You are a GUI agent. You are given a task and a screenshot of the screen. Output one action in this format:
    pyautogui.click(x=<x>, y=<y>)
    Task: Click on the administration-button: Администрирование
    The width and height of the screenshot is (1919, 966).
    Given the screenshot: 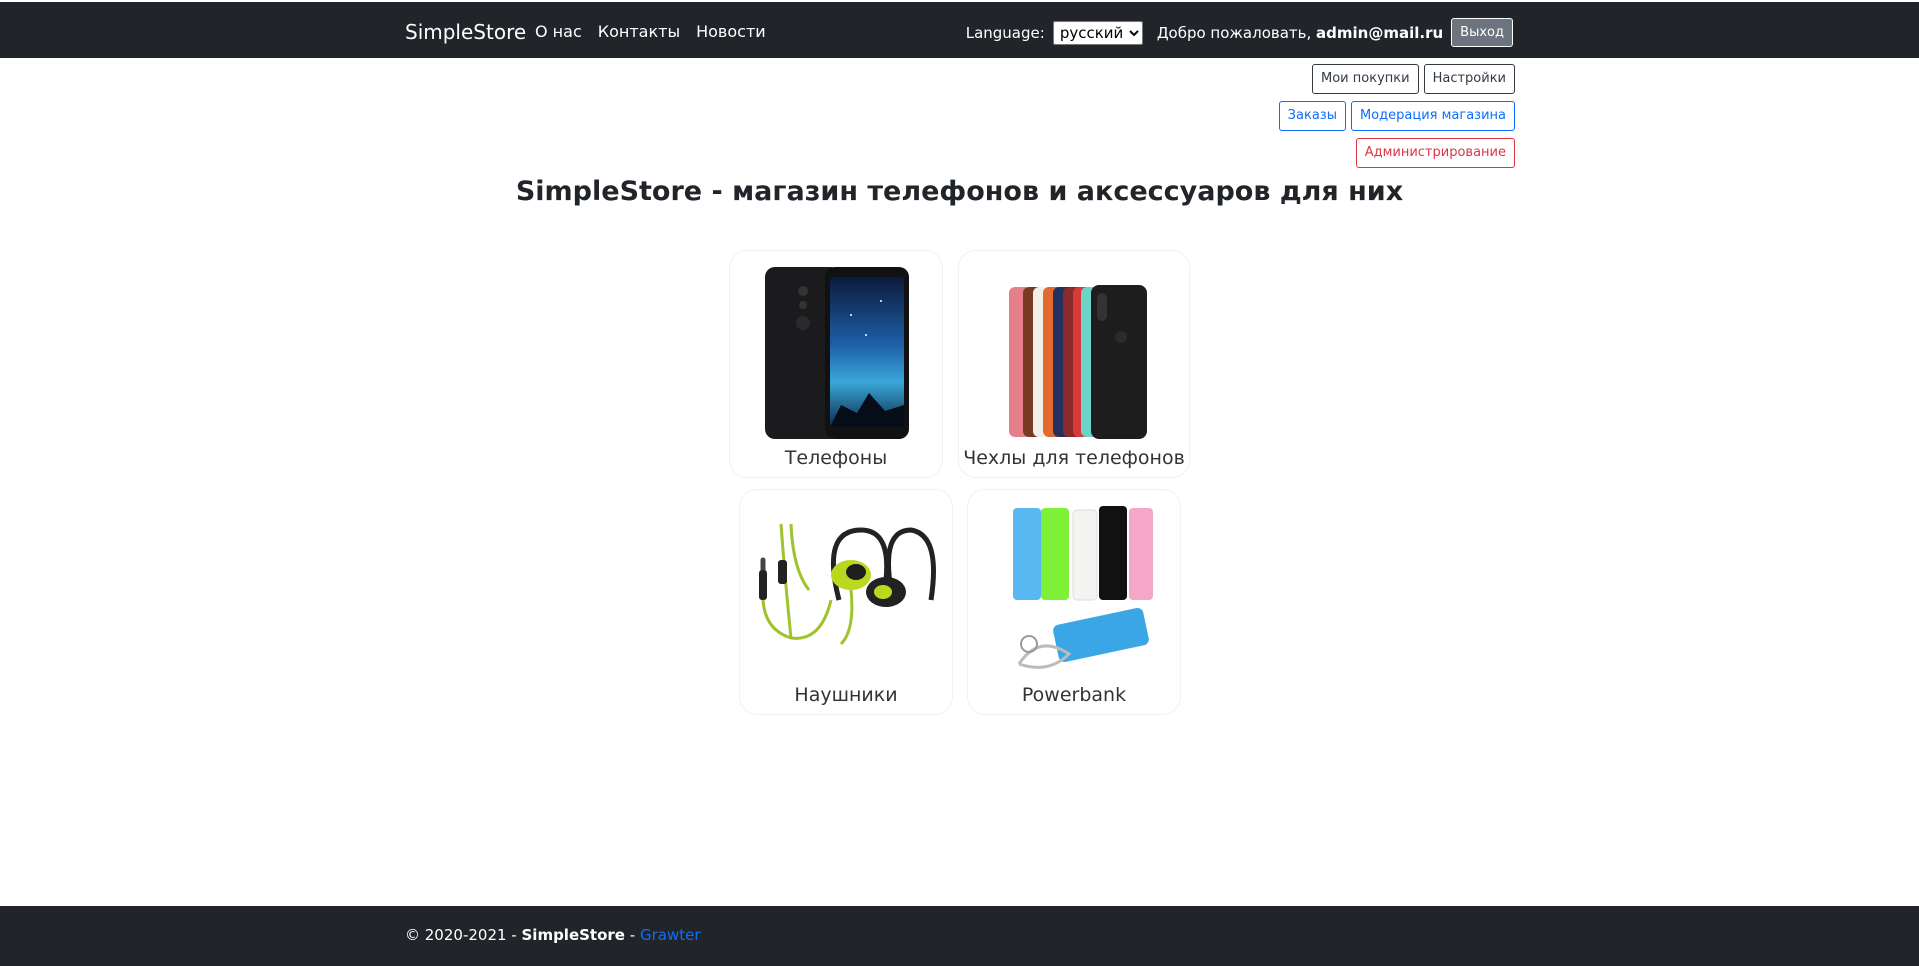 What is the action you would take?
    pyautogui.click(x=1435, y=153)
    